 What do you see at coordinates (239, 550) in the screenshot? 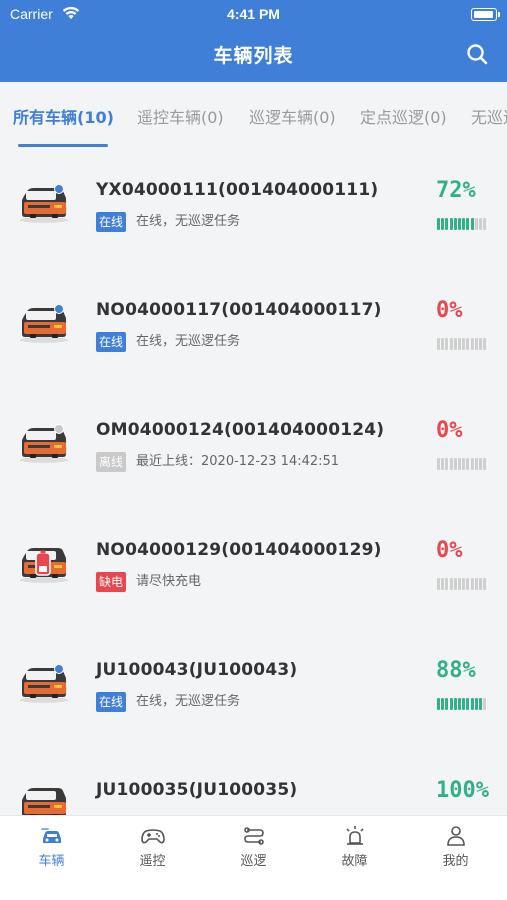
I see `vehicle-name: NO04000129(001404000129)` at bounding box center [239, 550].